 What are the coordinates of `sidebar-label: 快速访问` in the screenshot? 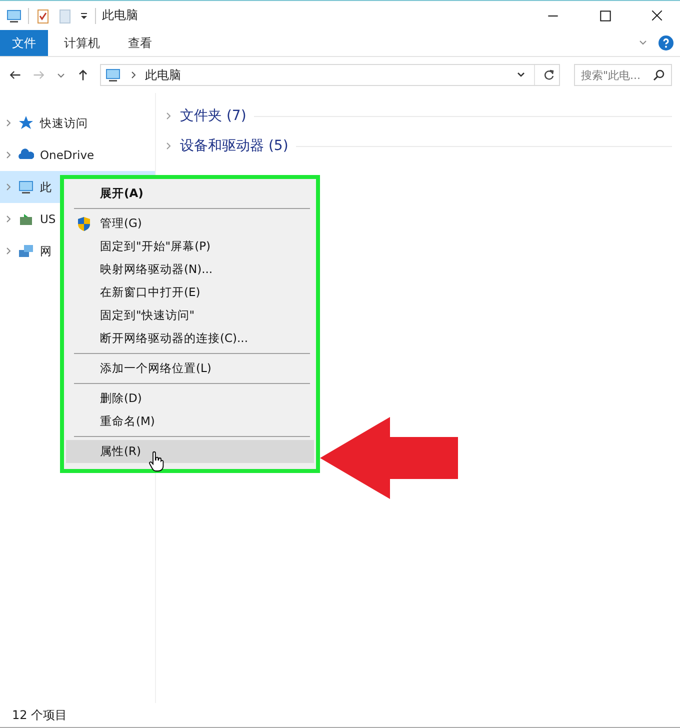 It's located at (64, 123).